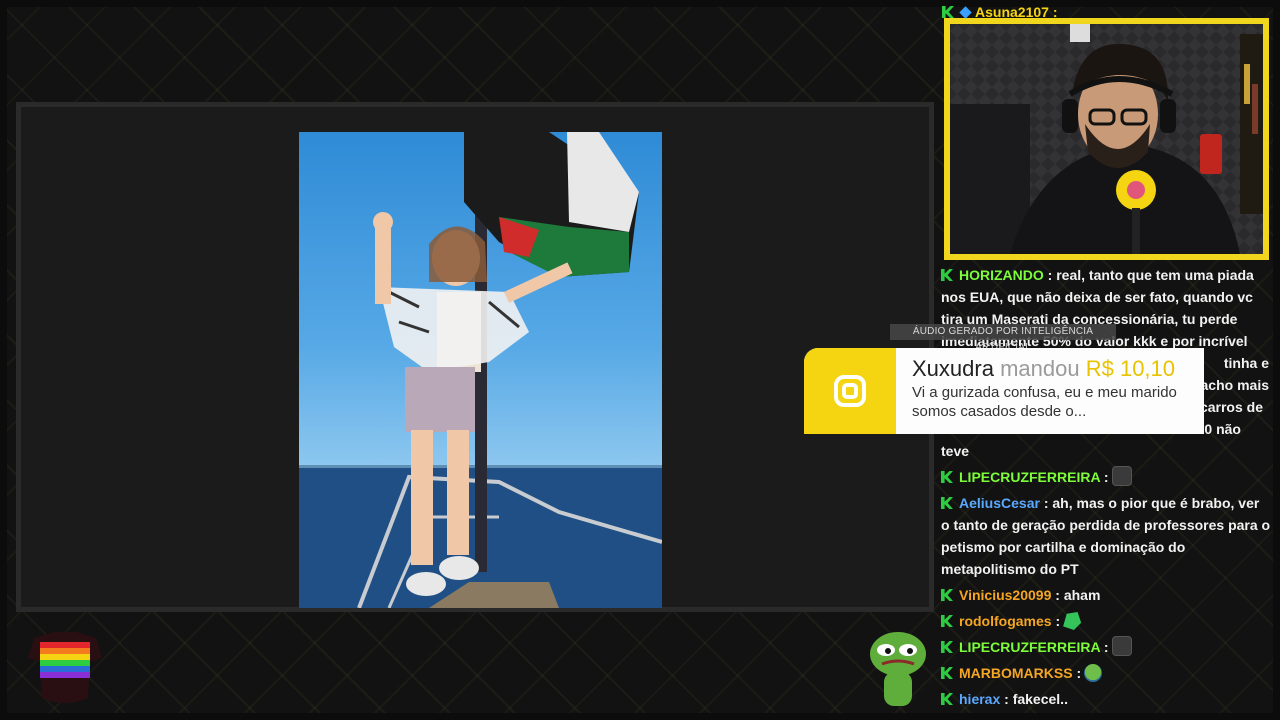  Describe the element at coordinates (1001, 275) in the screenshot. I see `chat-username: HORIZANDO` at that location.